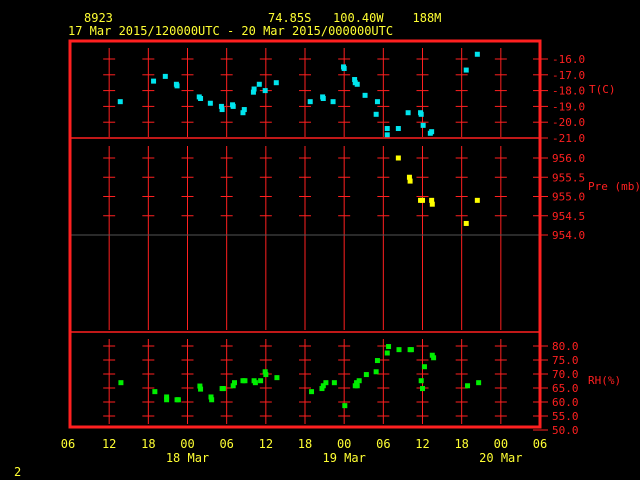 This screenshot has height=480, width=640. I want to click on y-tick-label: -21.0, so click(568, 138).